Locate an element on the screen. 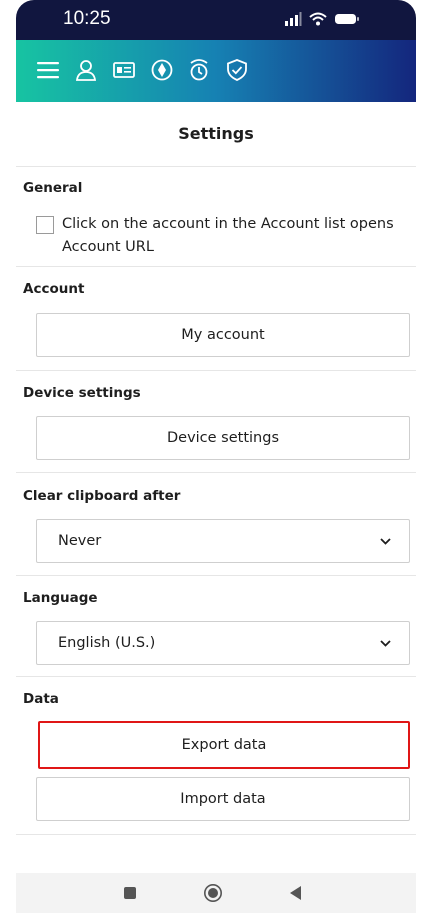 The width and height of the screenshot is (432, 913). status-bar: 10:25 is located at coordinates (216, 20).